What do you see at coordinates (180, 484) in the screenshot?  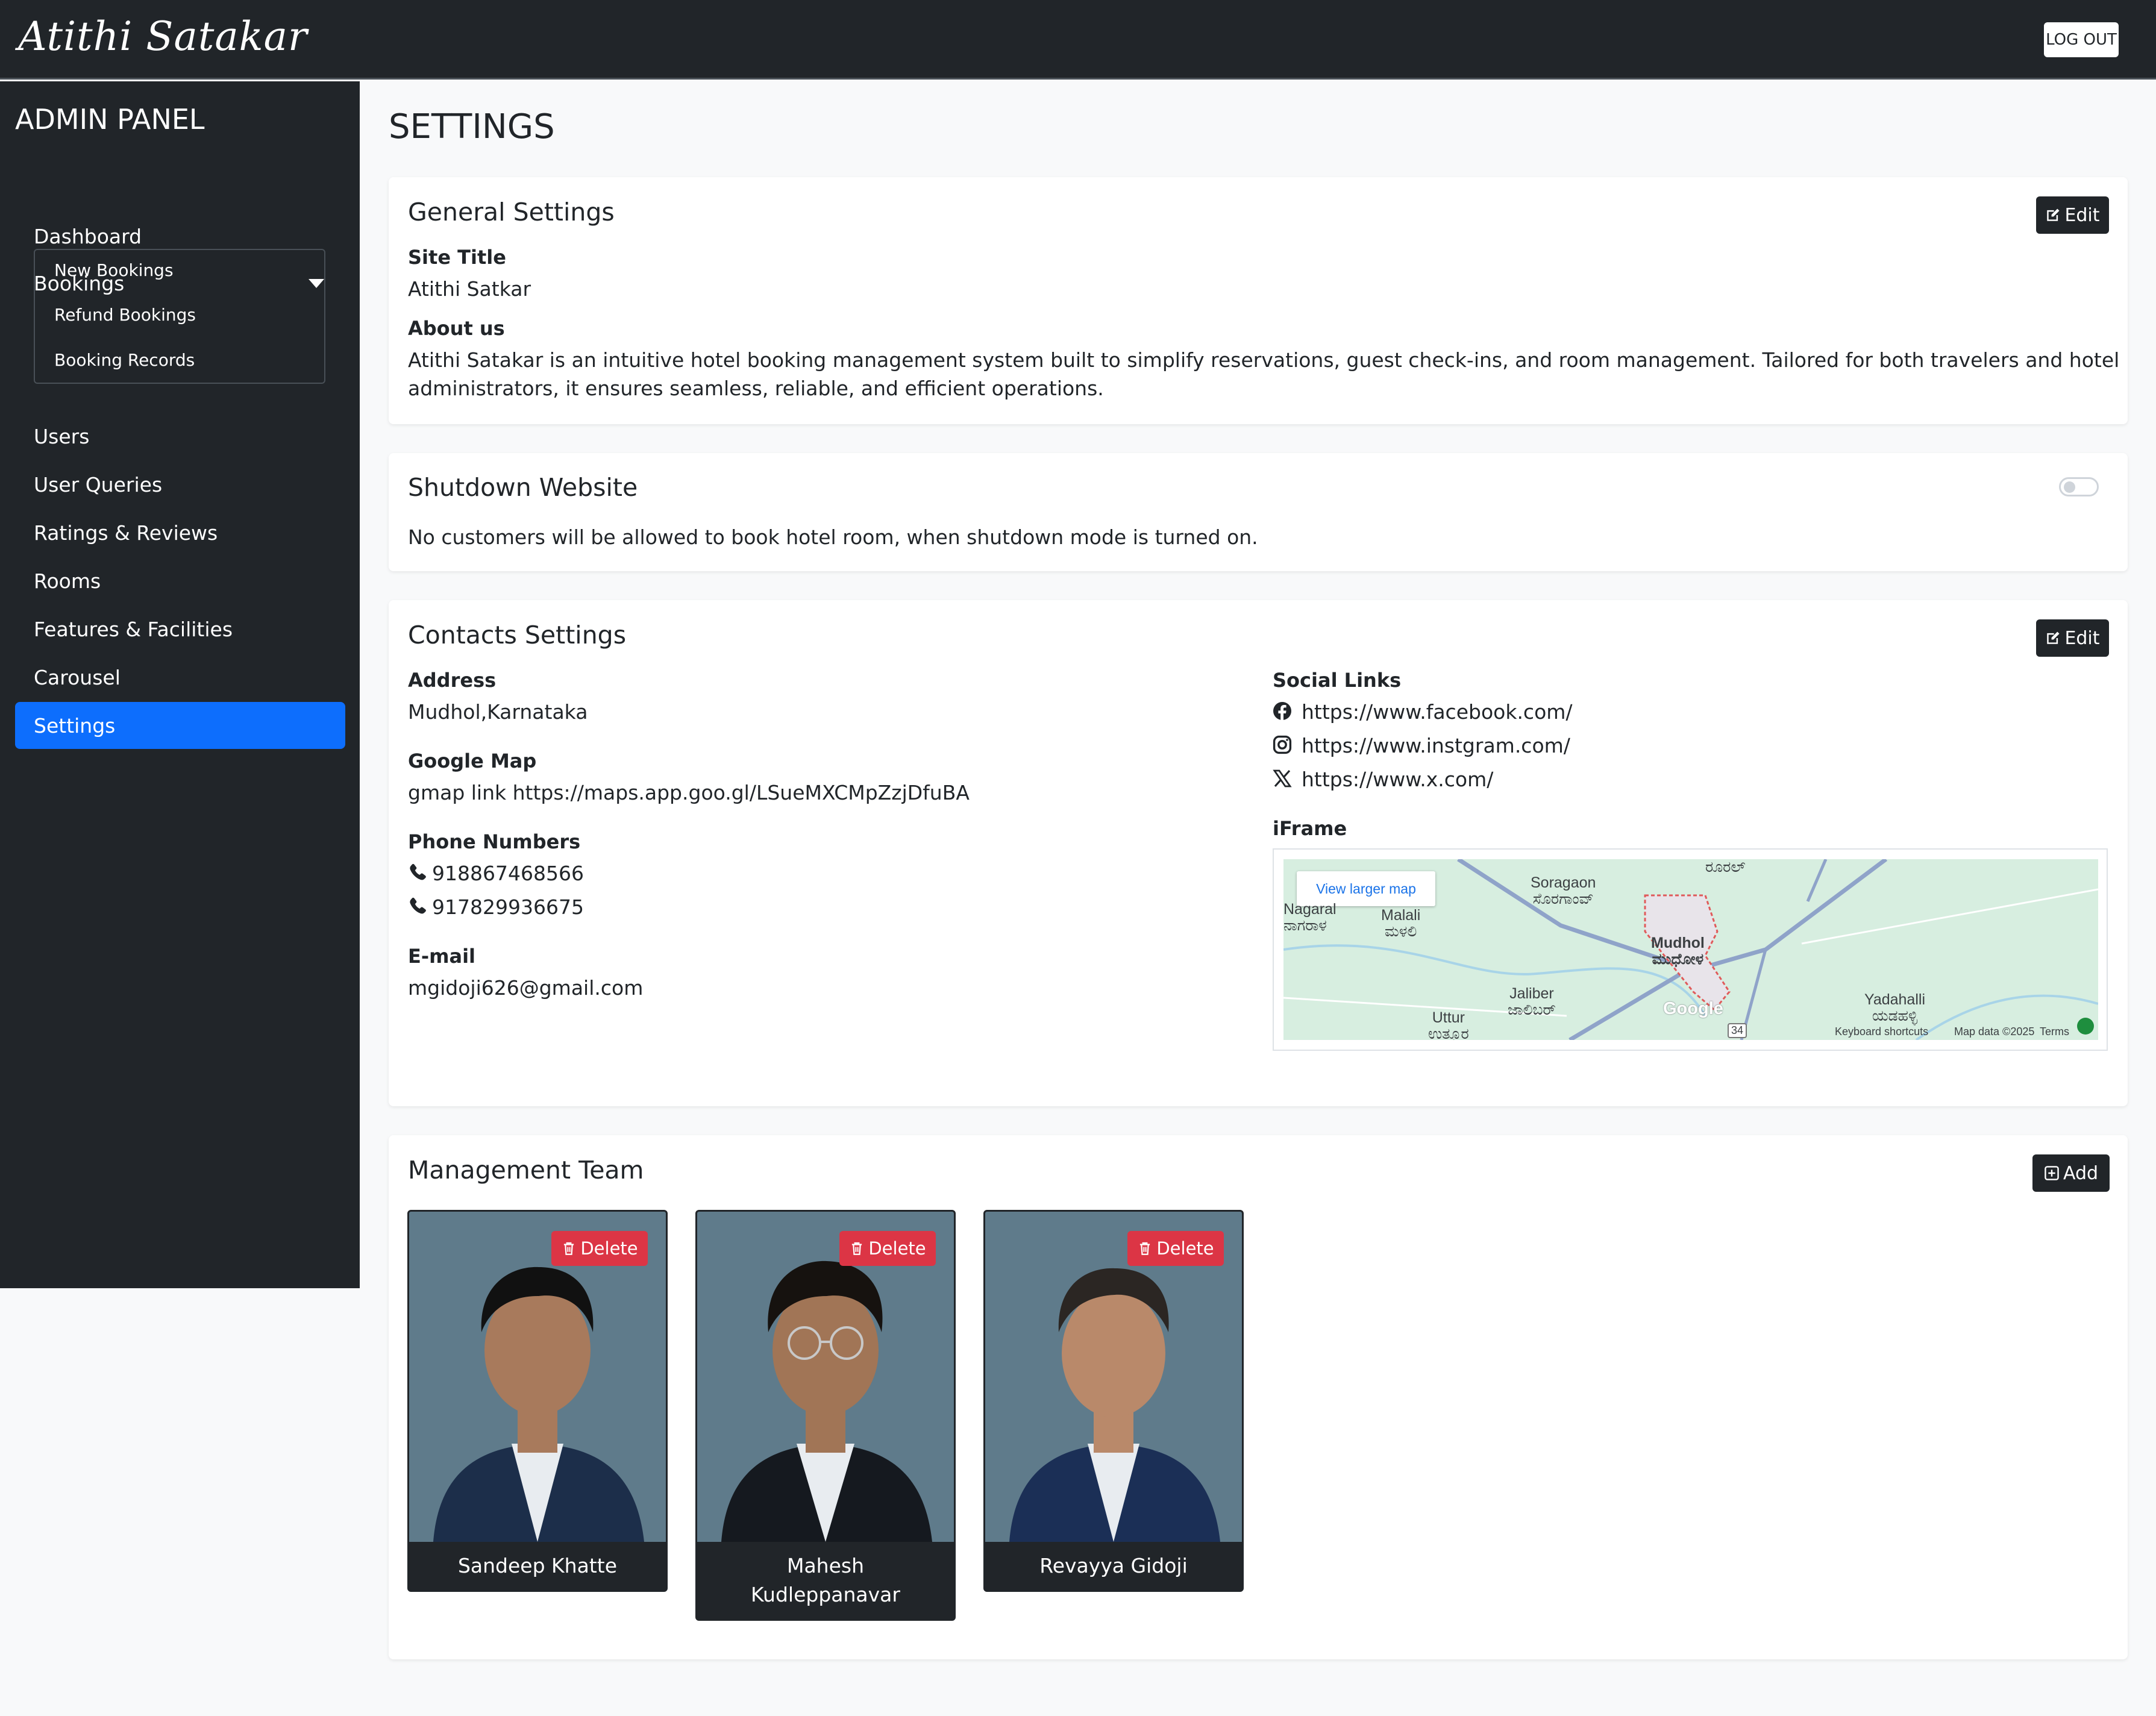 I see `sidebar-item-user-queries: User Queries` at bounding box center [180, 484].